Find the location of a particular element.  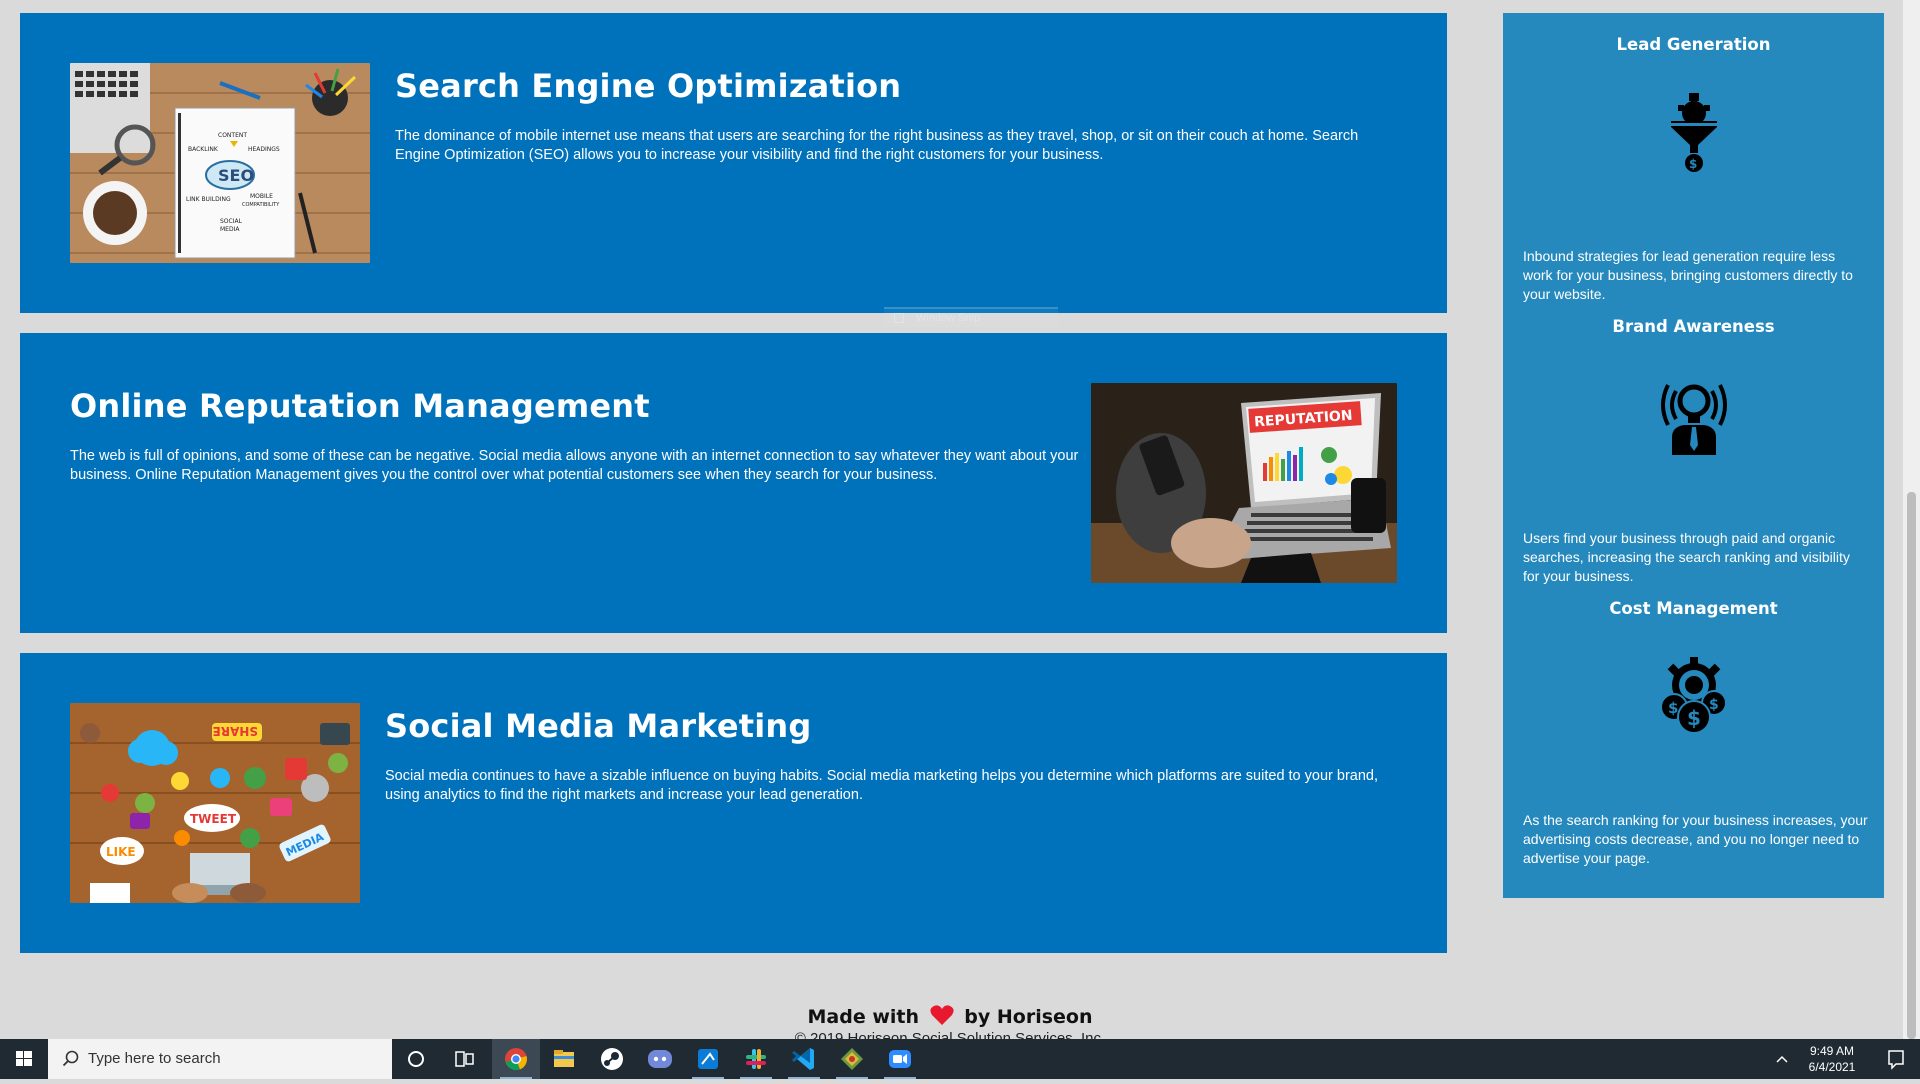

seo-image-text: SEO is located at coordinates (236, 175).